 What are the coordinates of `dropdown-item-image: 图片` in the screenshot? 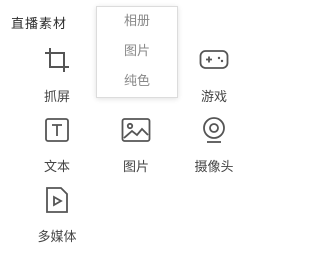 It's located at (137, 52).